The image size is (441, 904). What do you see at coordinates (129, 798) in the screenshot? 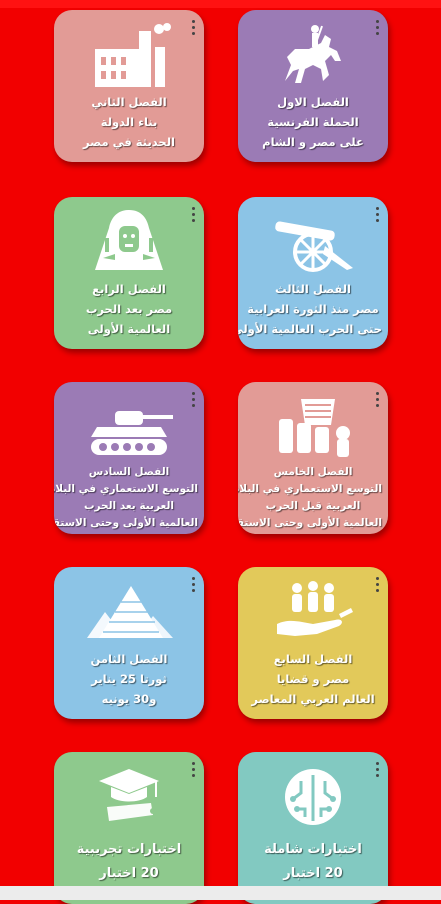
I see `graduation-cap-icon` at bounding box center [129, 798].